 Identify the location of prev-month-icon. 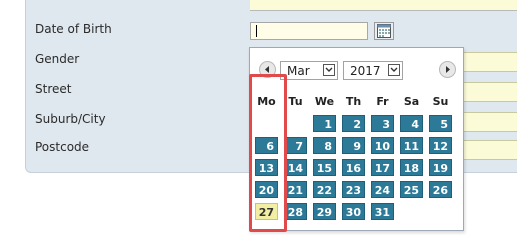
(267, 69).